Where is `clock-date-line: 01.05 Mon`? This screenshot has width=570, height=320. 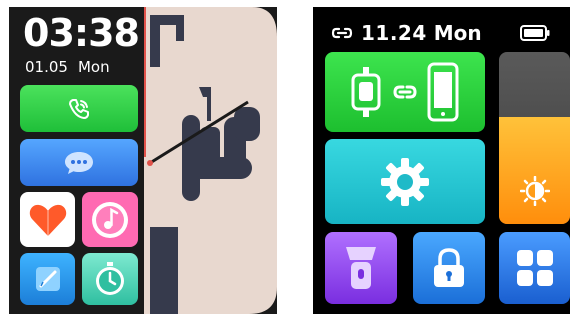
clock-date-line: 01.05 Mon is located at coordinates (67, 67).